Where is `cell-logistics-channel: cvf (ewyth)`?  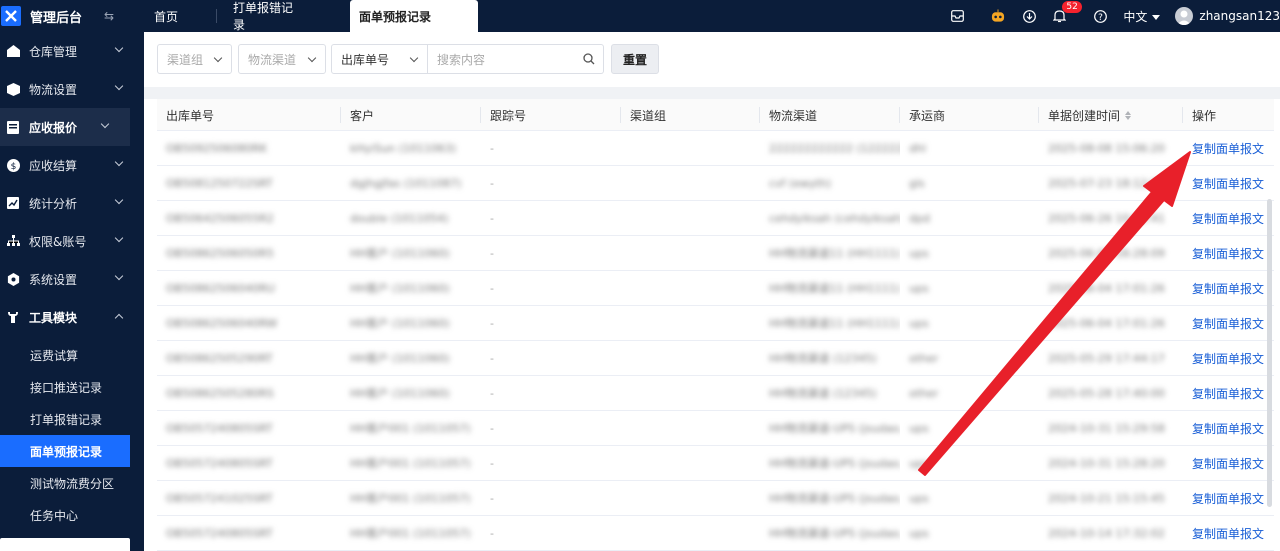 cell-logistics-channel: cvf (ewyth) is located at coordinates (830, 183).